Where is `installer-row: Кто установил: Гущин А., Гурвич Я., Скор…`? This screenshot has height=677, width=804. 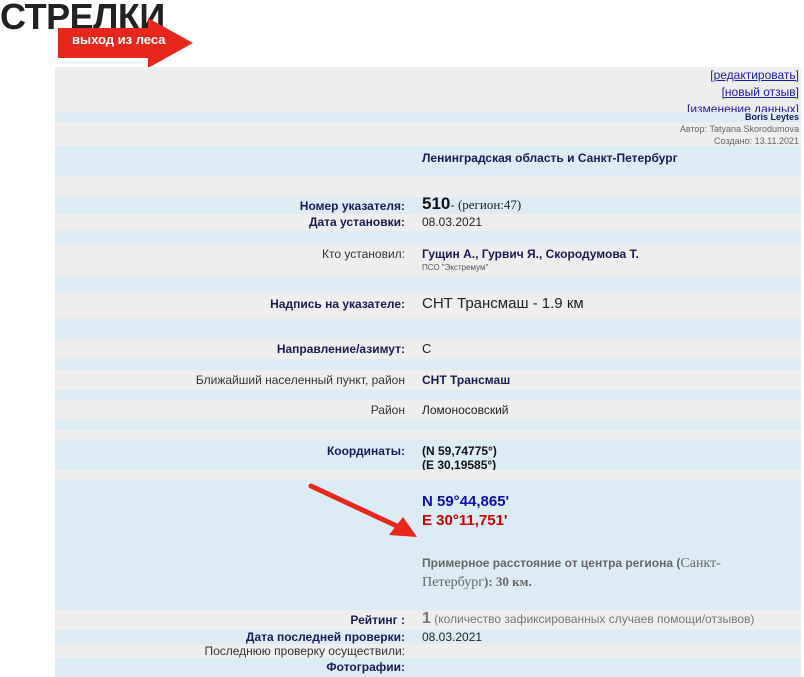
installer-row: Кто установил: Гущин А., Гурвич Я., Скор… is located at coordinates (428, 255).